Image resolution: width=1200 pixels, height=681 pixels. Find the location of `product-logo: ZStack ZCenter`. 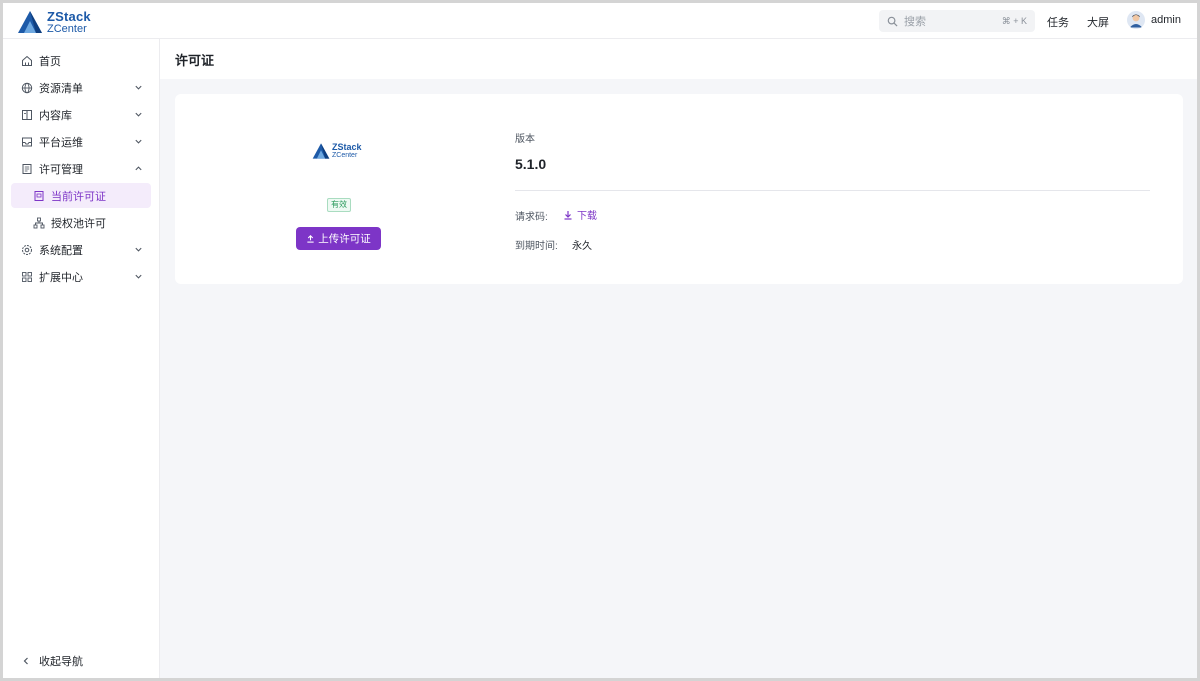

product-logo: ZStack ZCenter is located at coordinates (337, 151).